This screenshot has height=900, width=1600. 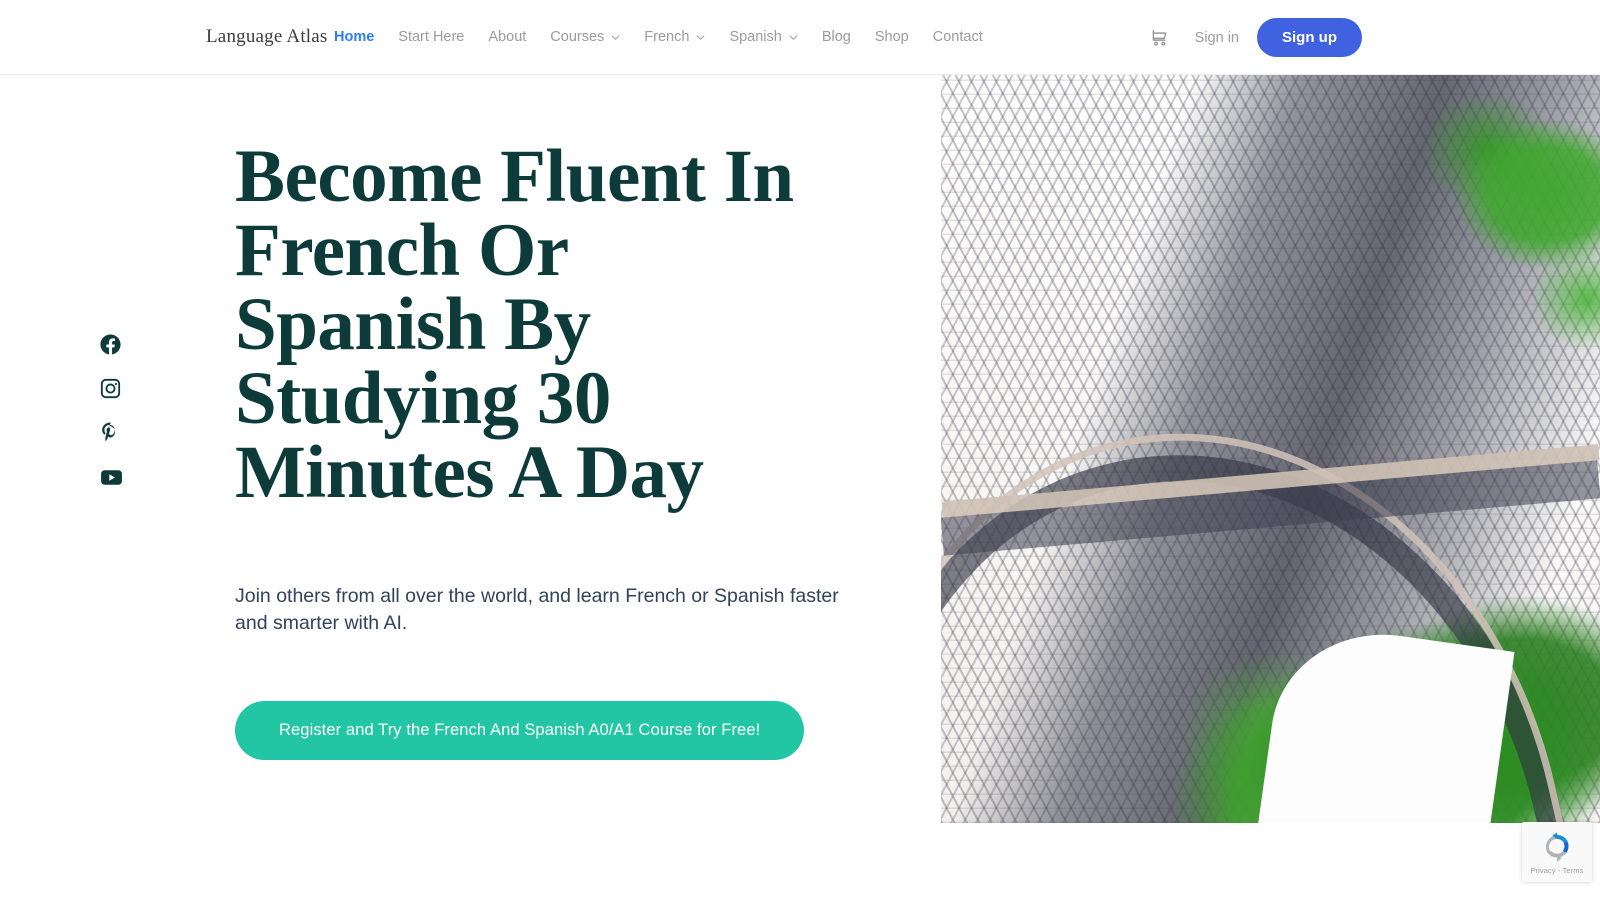 I want to click on nav-item-label: Blog, so click(x=836, y=37).